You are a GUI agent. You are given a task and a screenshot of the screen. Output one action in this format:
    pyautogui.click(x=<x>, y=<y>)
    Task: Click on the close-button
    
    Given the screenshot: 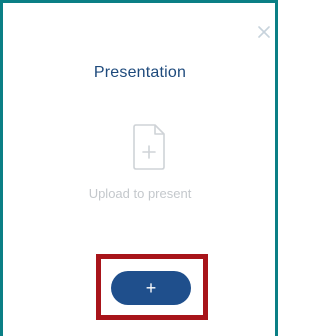 What is the action you would take?
    pyautogui.click(x=264, y=32)
    